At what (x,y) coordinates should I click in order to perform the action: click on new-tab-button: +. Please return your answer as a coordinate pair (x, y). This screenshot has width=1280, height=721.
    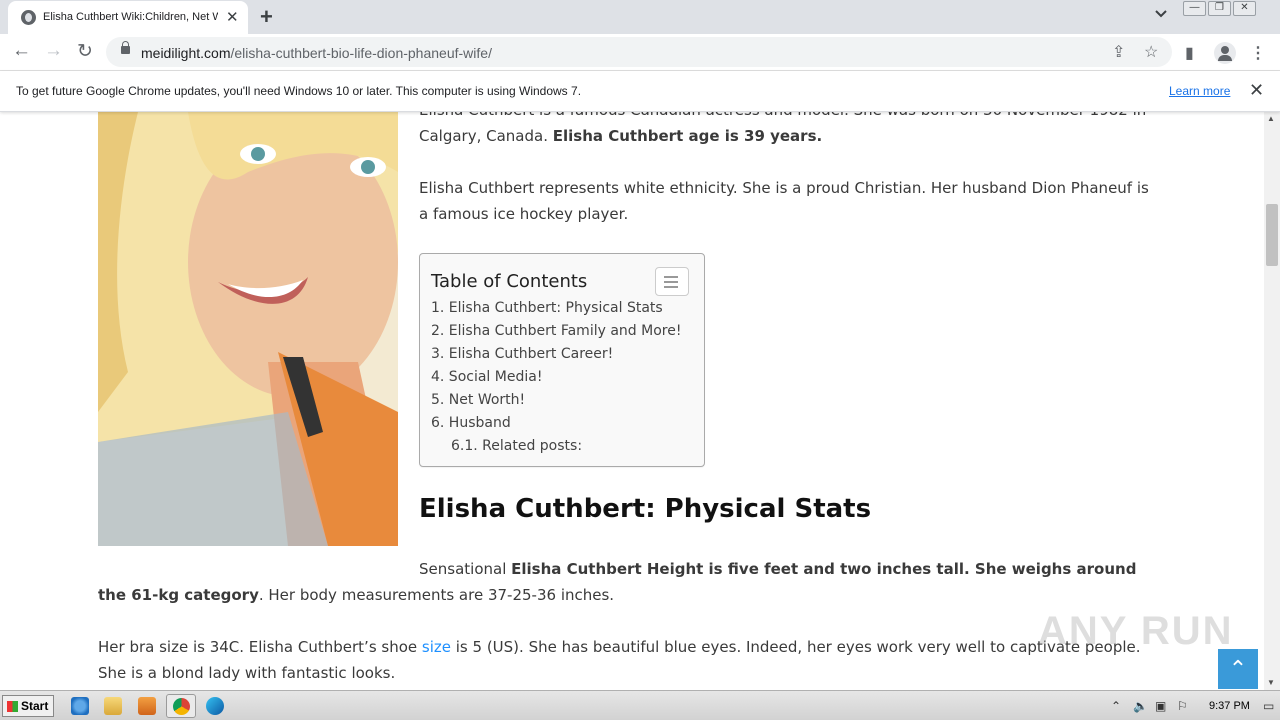
    Looking at the image, I should click on (266, 17).